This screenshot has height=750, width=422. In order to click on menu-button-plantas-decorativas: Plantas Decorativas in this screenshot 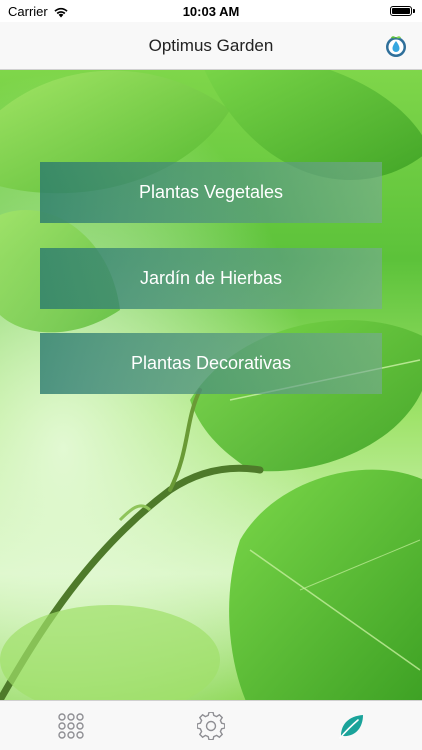, I will do `click(211, 363)`.